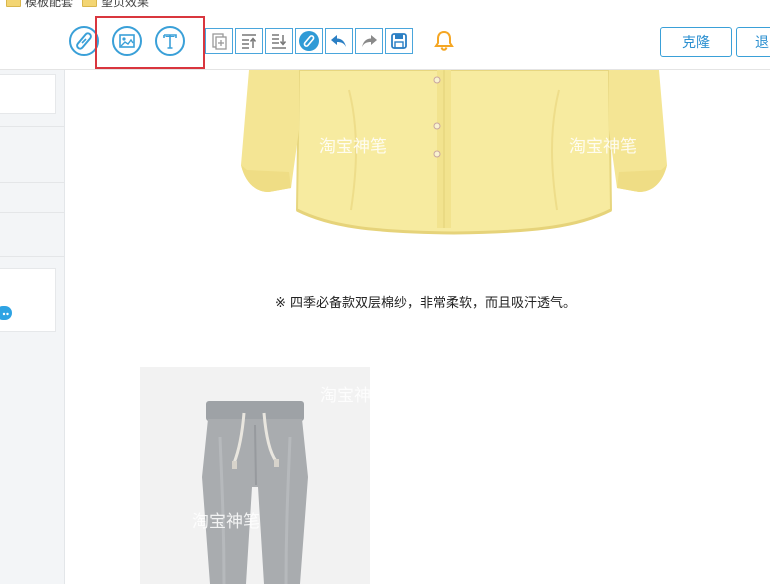 This screenshot has height=584, width=770. Describe the element at coordinates (125, 4) in the screenshot. I see `bookmark-label: 望页效果` at that location.